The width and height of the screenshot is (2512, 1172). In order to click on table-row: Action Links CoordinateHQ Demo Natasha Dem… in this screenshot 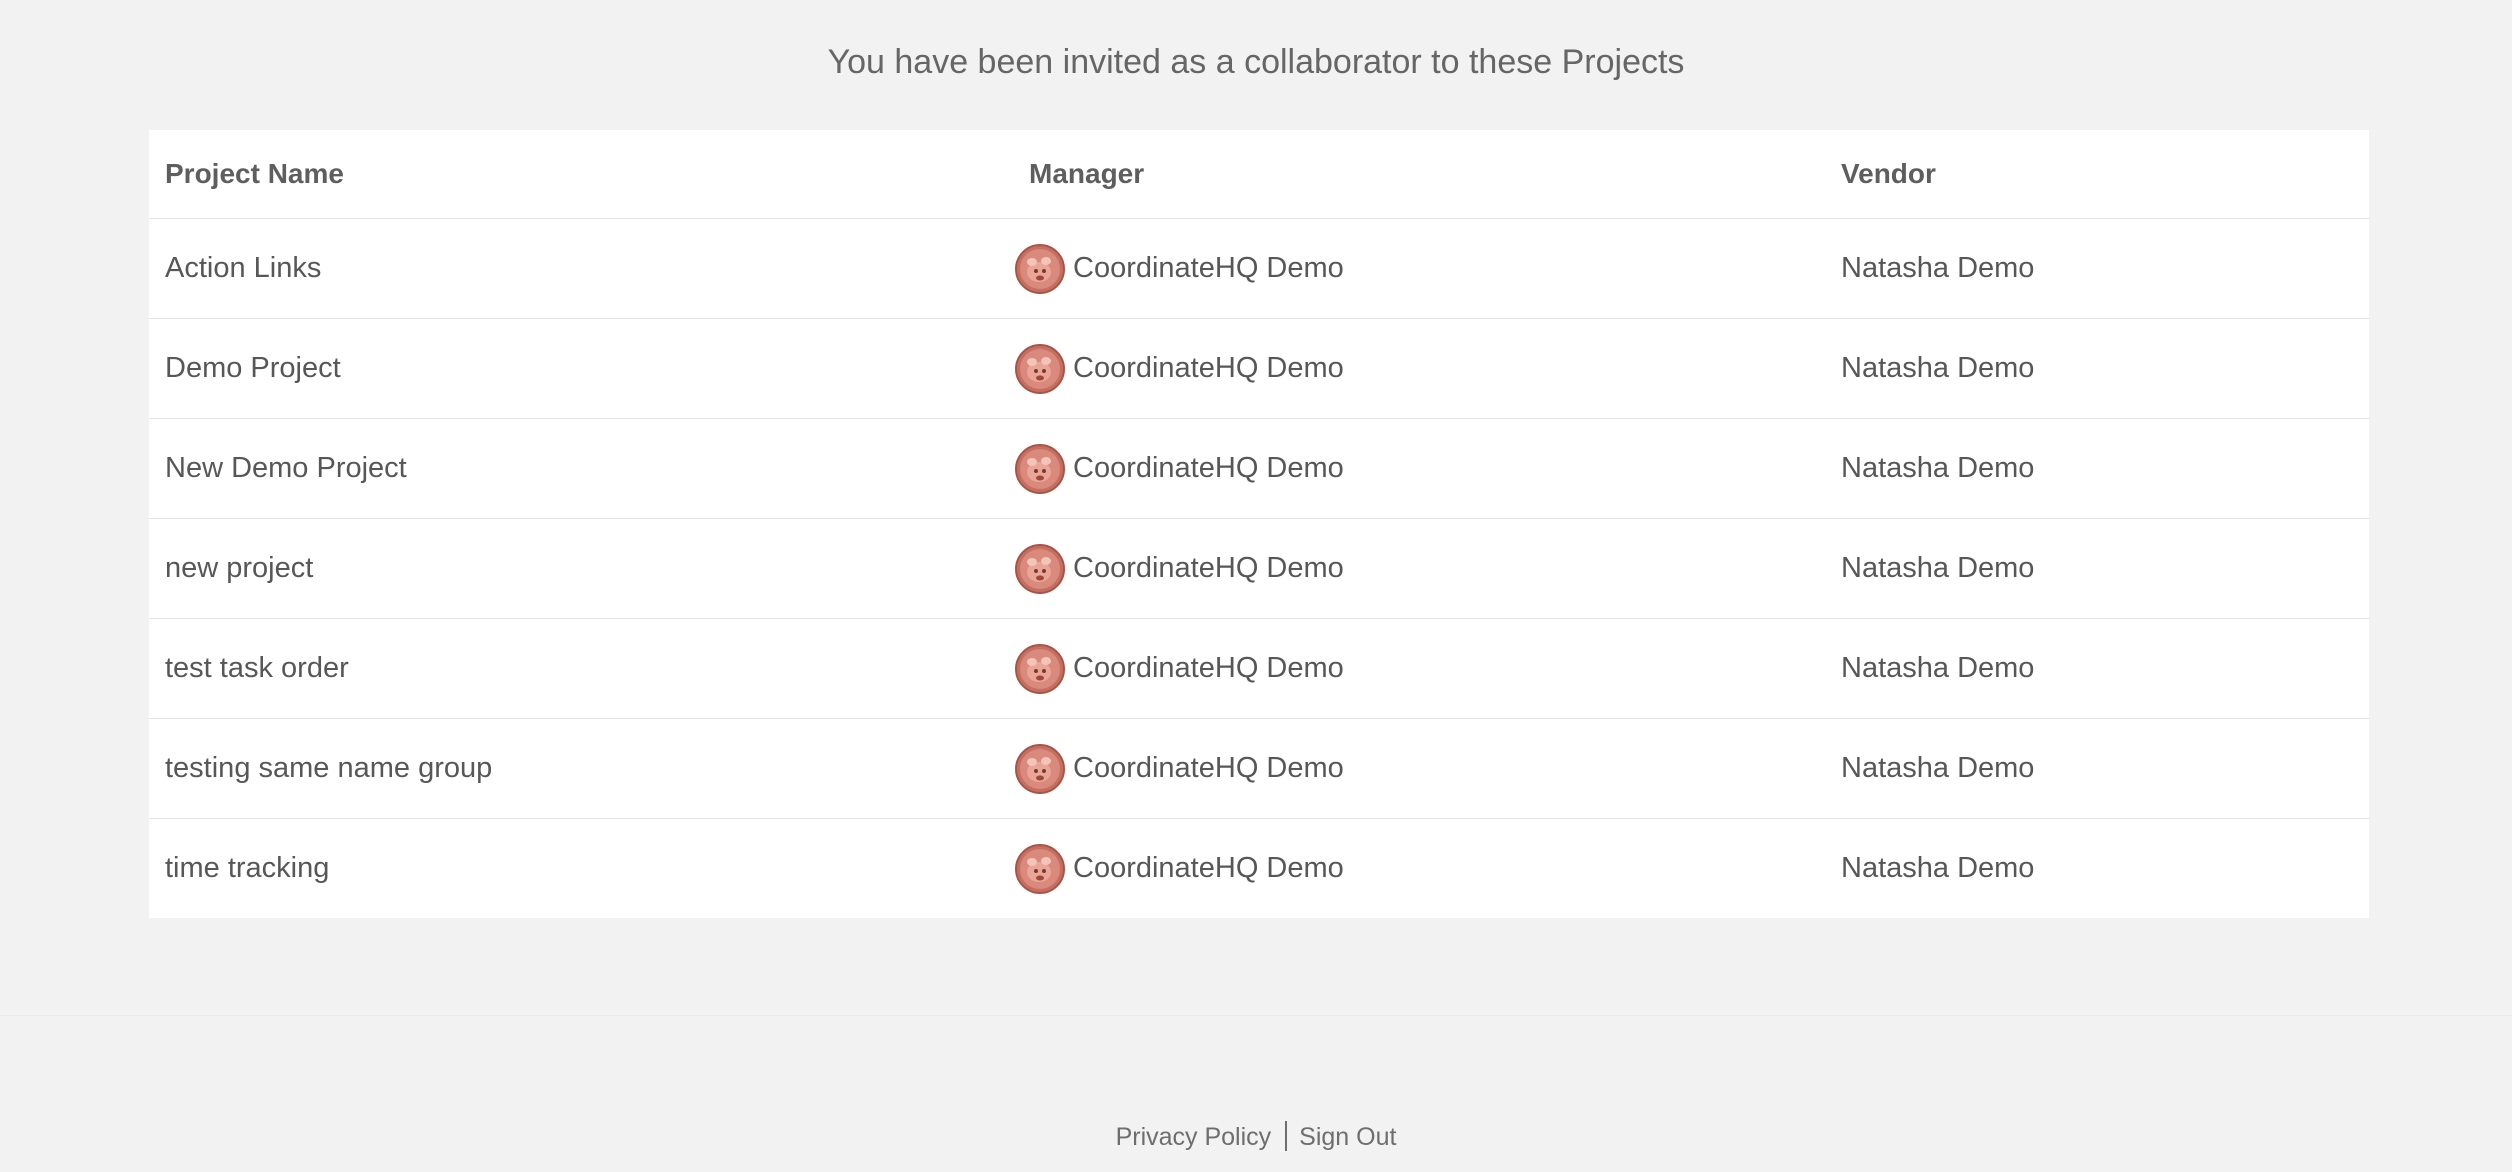, I will do `click(1259, 268)`.